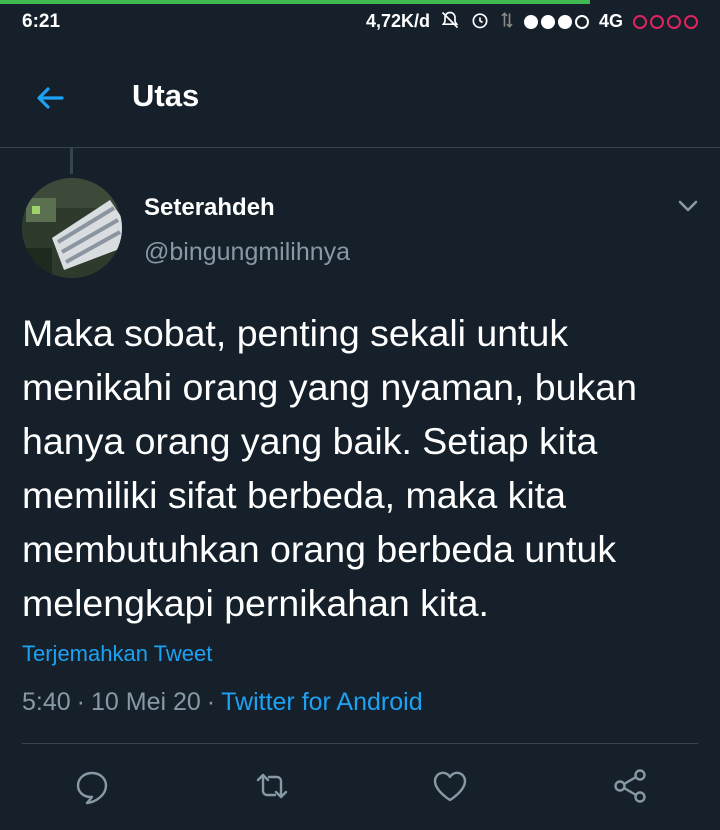 This screenshot has height=830, width=720. What do you see at coordinates (610, 21) in the screenshot?
I see `network-type: 4G` at bounding box center [610, 21].